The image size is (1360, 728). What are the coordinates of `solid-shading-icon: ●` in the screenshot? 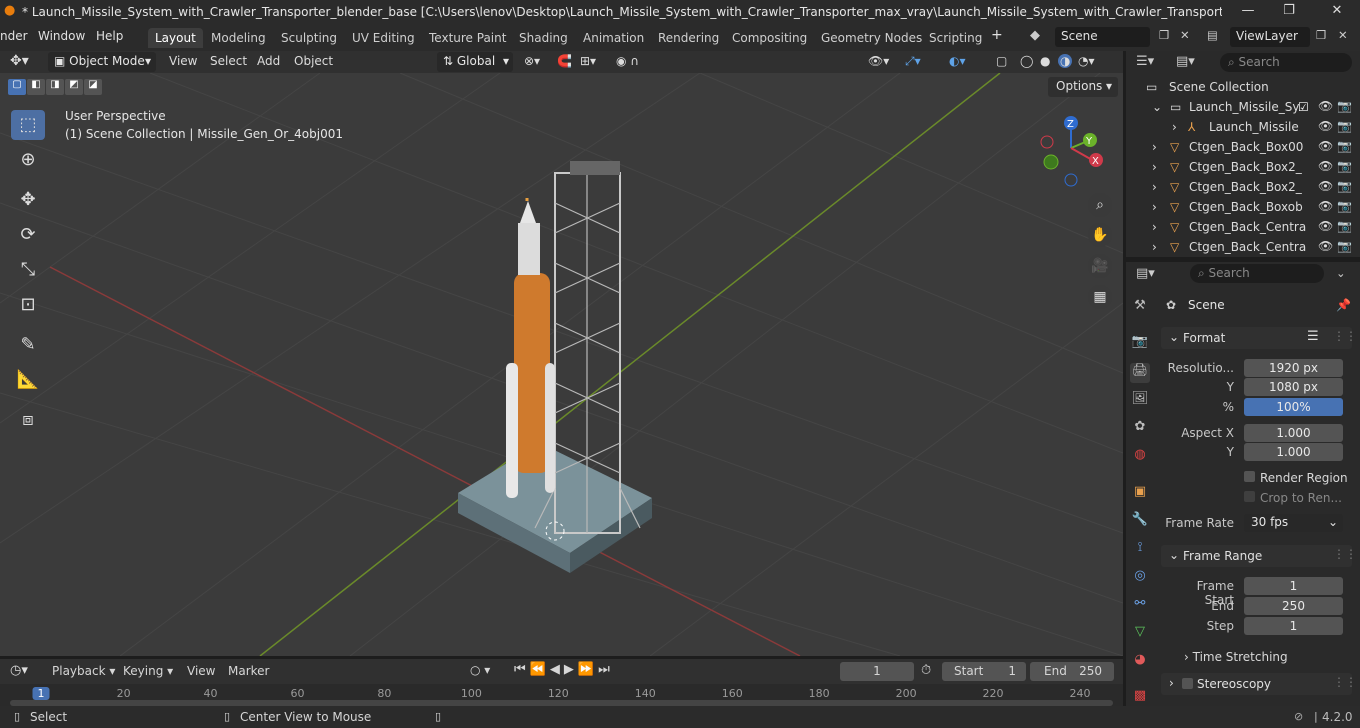 It's located at (1045, 61).